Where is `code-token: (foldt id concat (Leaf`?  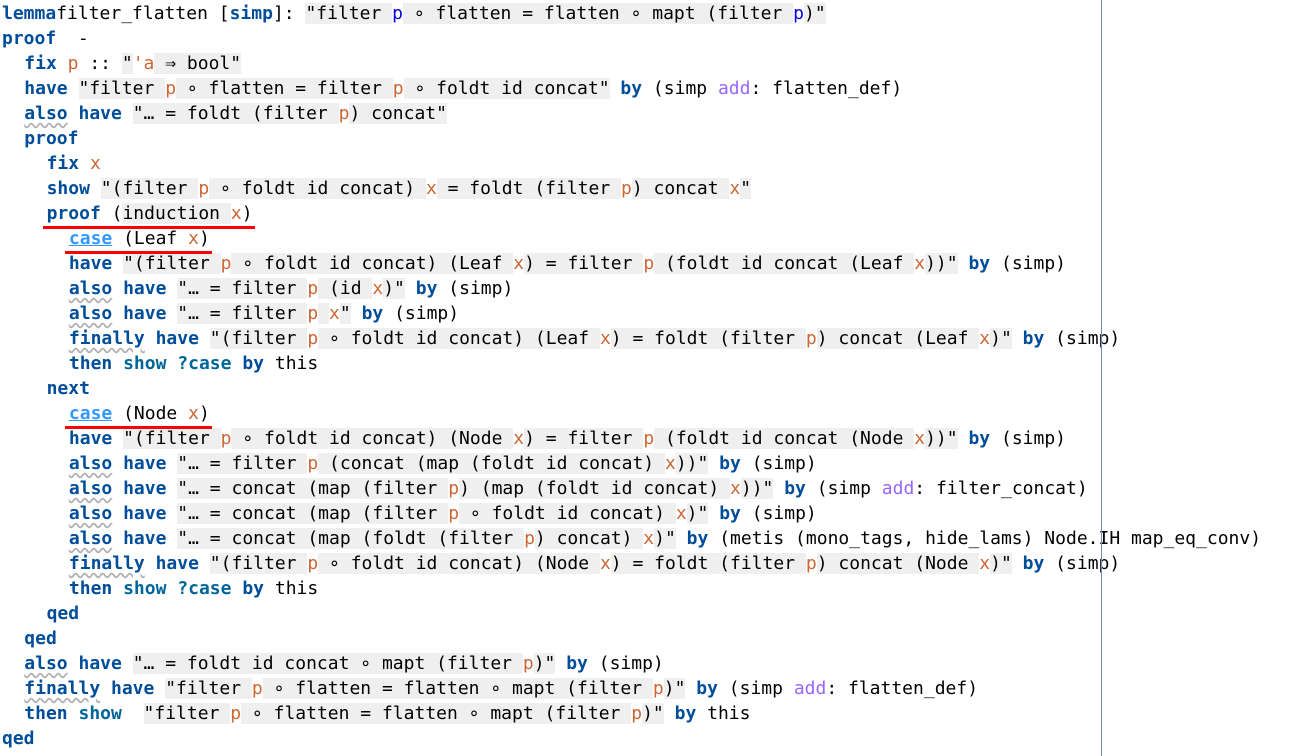 code-token: (foldt id concat (Leaf is located at coordinates (784, 263).